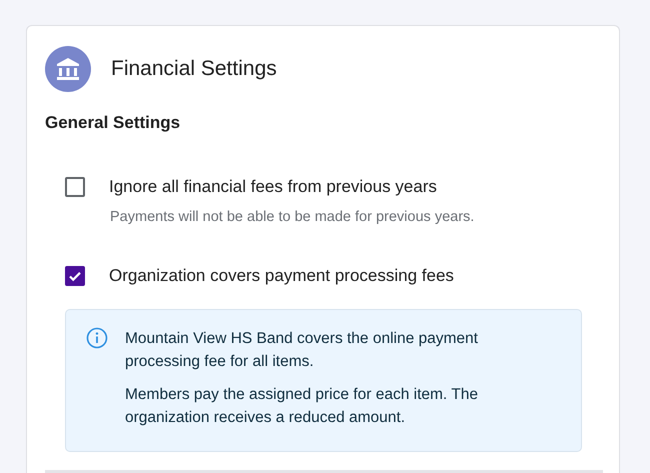 This screenshot has height=473, width=650. I want to click on checkbox-label: Organization covers payment processing fees, so click(281, 276).